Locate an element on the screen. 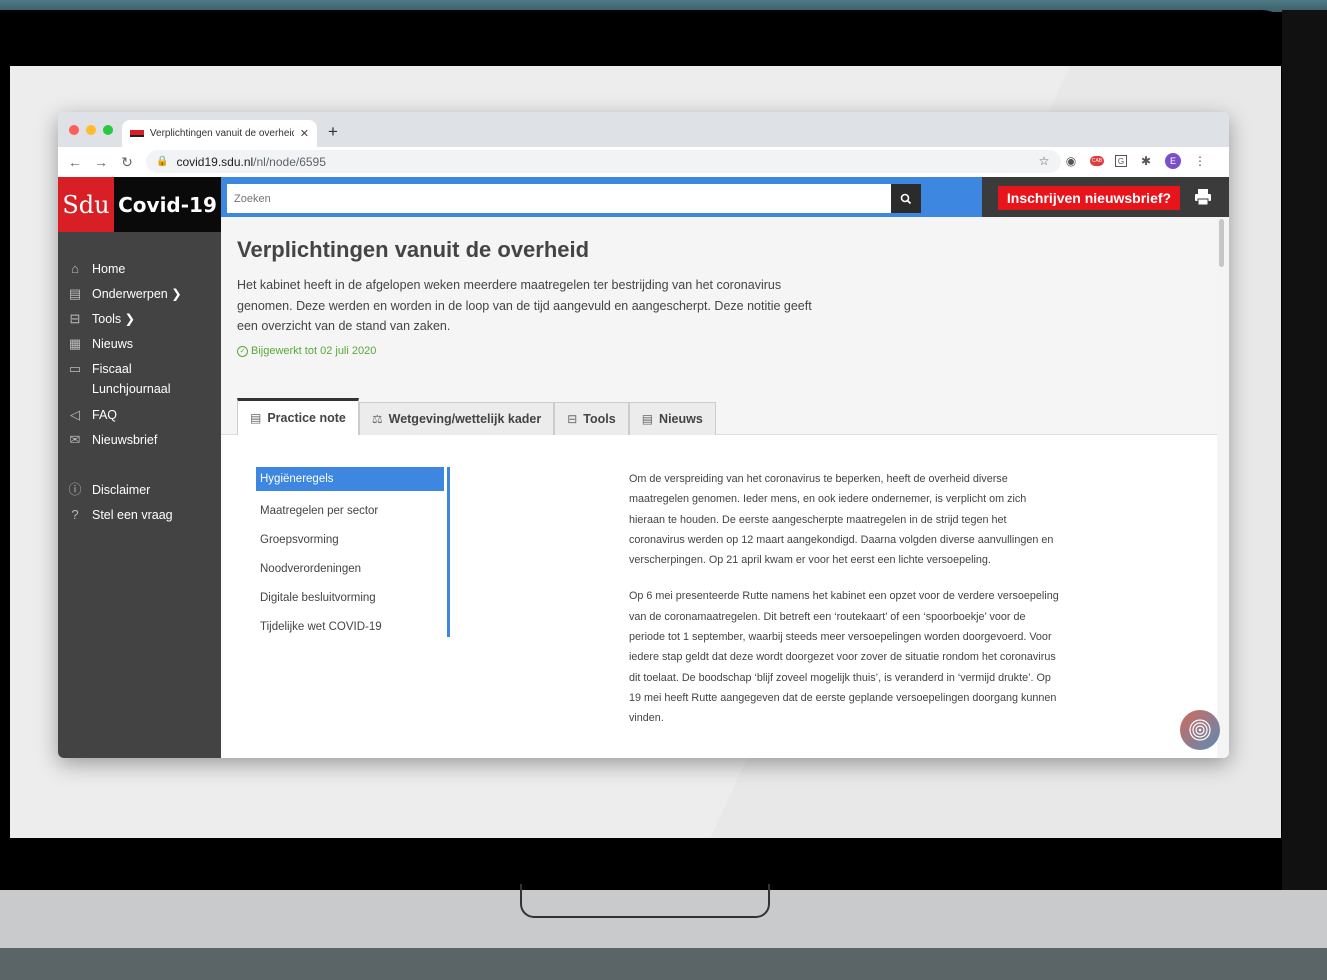 The width and height of the screenshot is (1327, 980). forward-icon: → is located at coordinates (101, 162).